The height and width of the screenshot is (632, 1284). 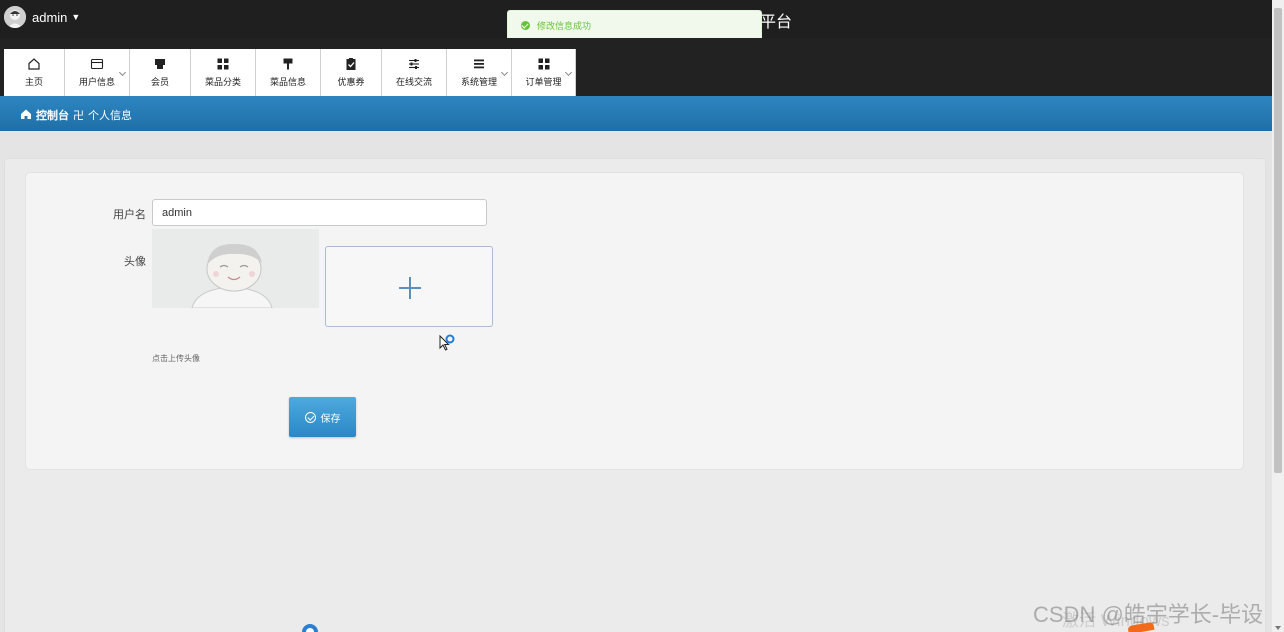 I want to click on toast-message: 修改信息成功, so click(x=564, y=26).